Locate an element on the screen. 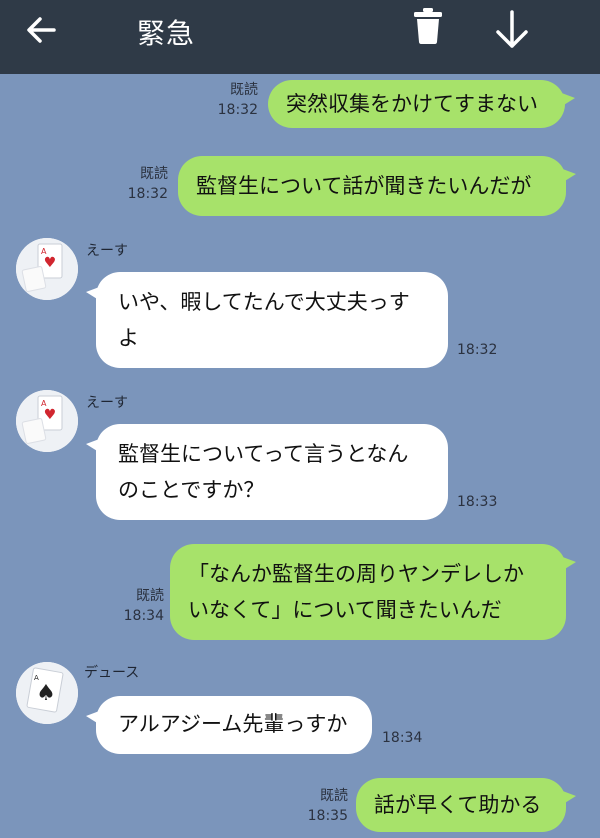 The image size is (600, 838). incoming-message-bubble: アルアジーム先輩っすか is located at coordinates (229, 725).